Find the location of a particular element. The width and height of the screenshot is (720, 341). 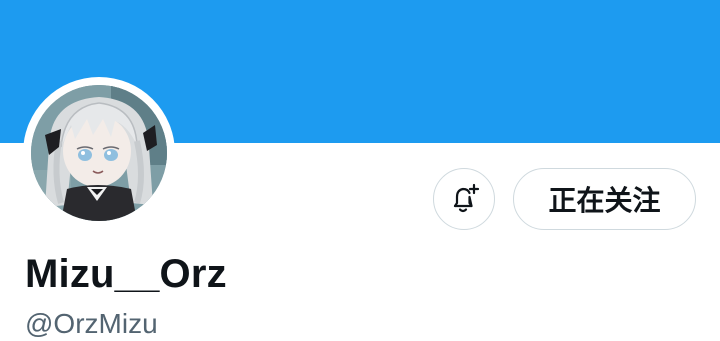

bell-plus-icon is located at coordinates (466, 198).